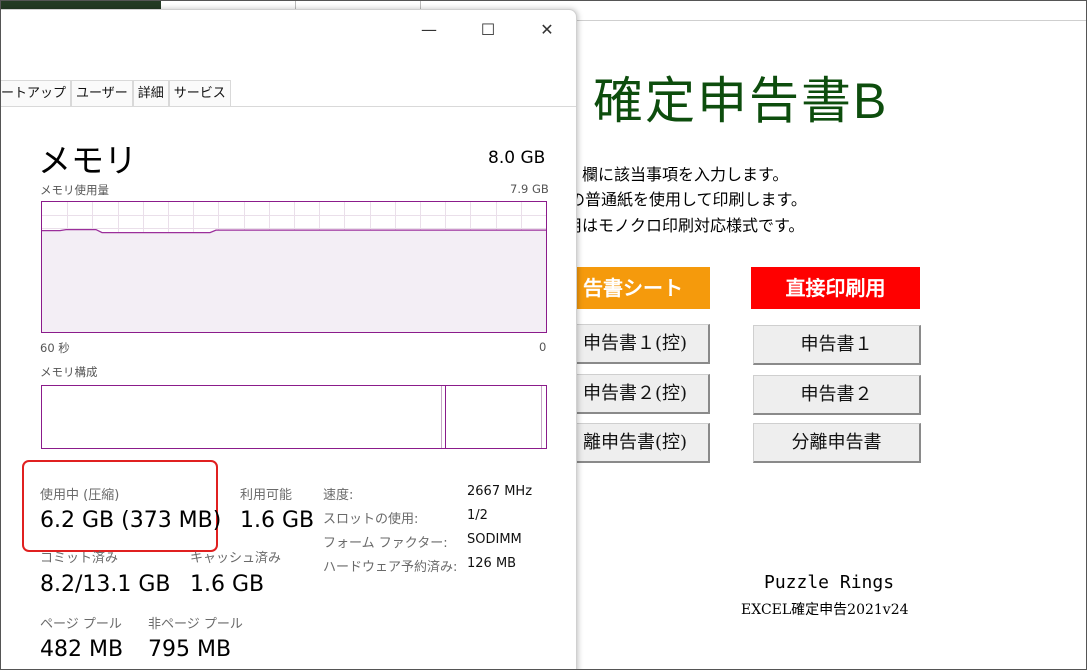  What do you see at coordinates (500, 491) in the screenshot?
I see `speed-value: 2667 MHz` at bounding box center [500, 491].